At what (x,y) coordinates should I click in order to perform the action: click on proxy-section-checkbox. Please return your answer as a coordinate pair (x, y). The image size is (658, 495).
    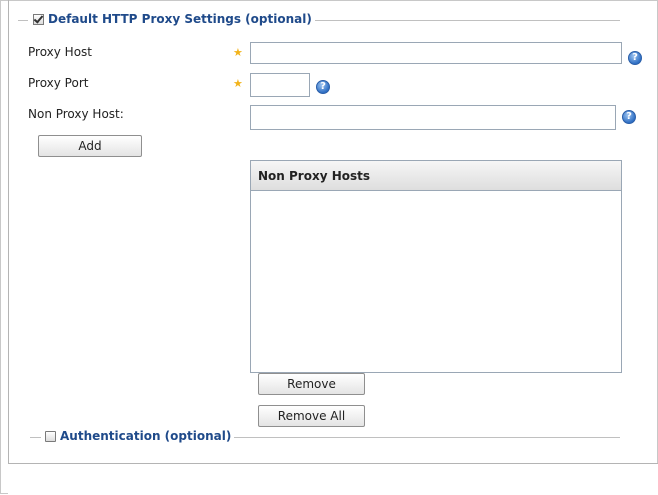
    Looking at the image, I should click on (38, 19).